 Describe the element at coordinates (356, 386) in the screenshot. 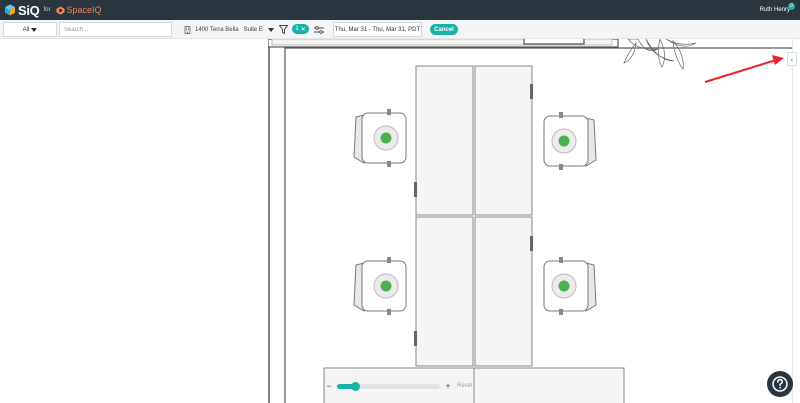

I see `zoom-slider-handle` at that location.